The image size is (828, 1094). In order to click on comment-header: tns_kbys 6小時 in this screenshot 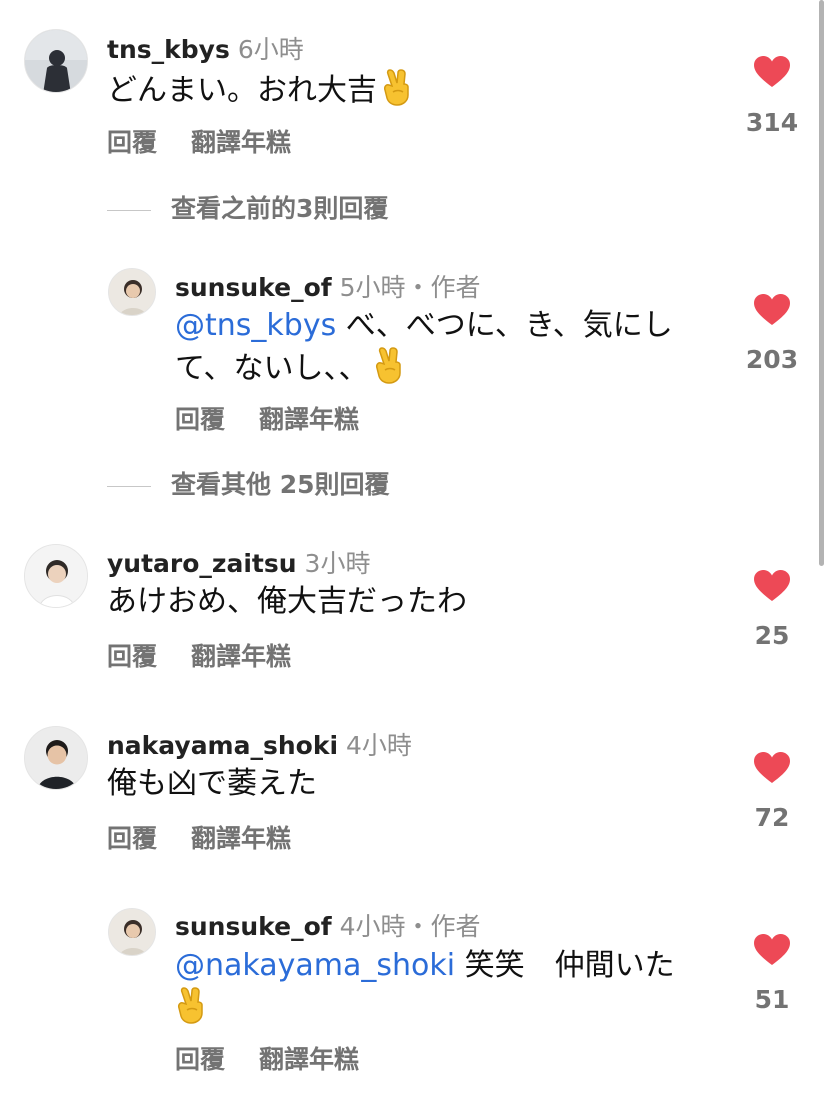, I will do `click(205, 48)`.